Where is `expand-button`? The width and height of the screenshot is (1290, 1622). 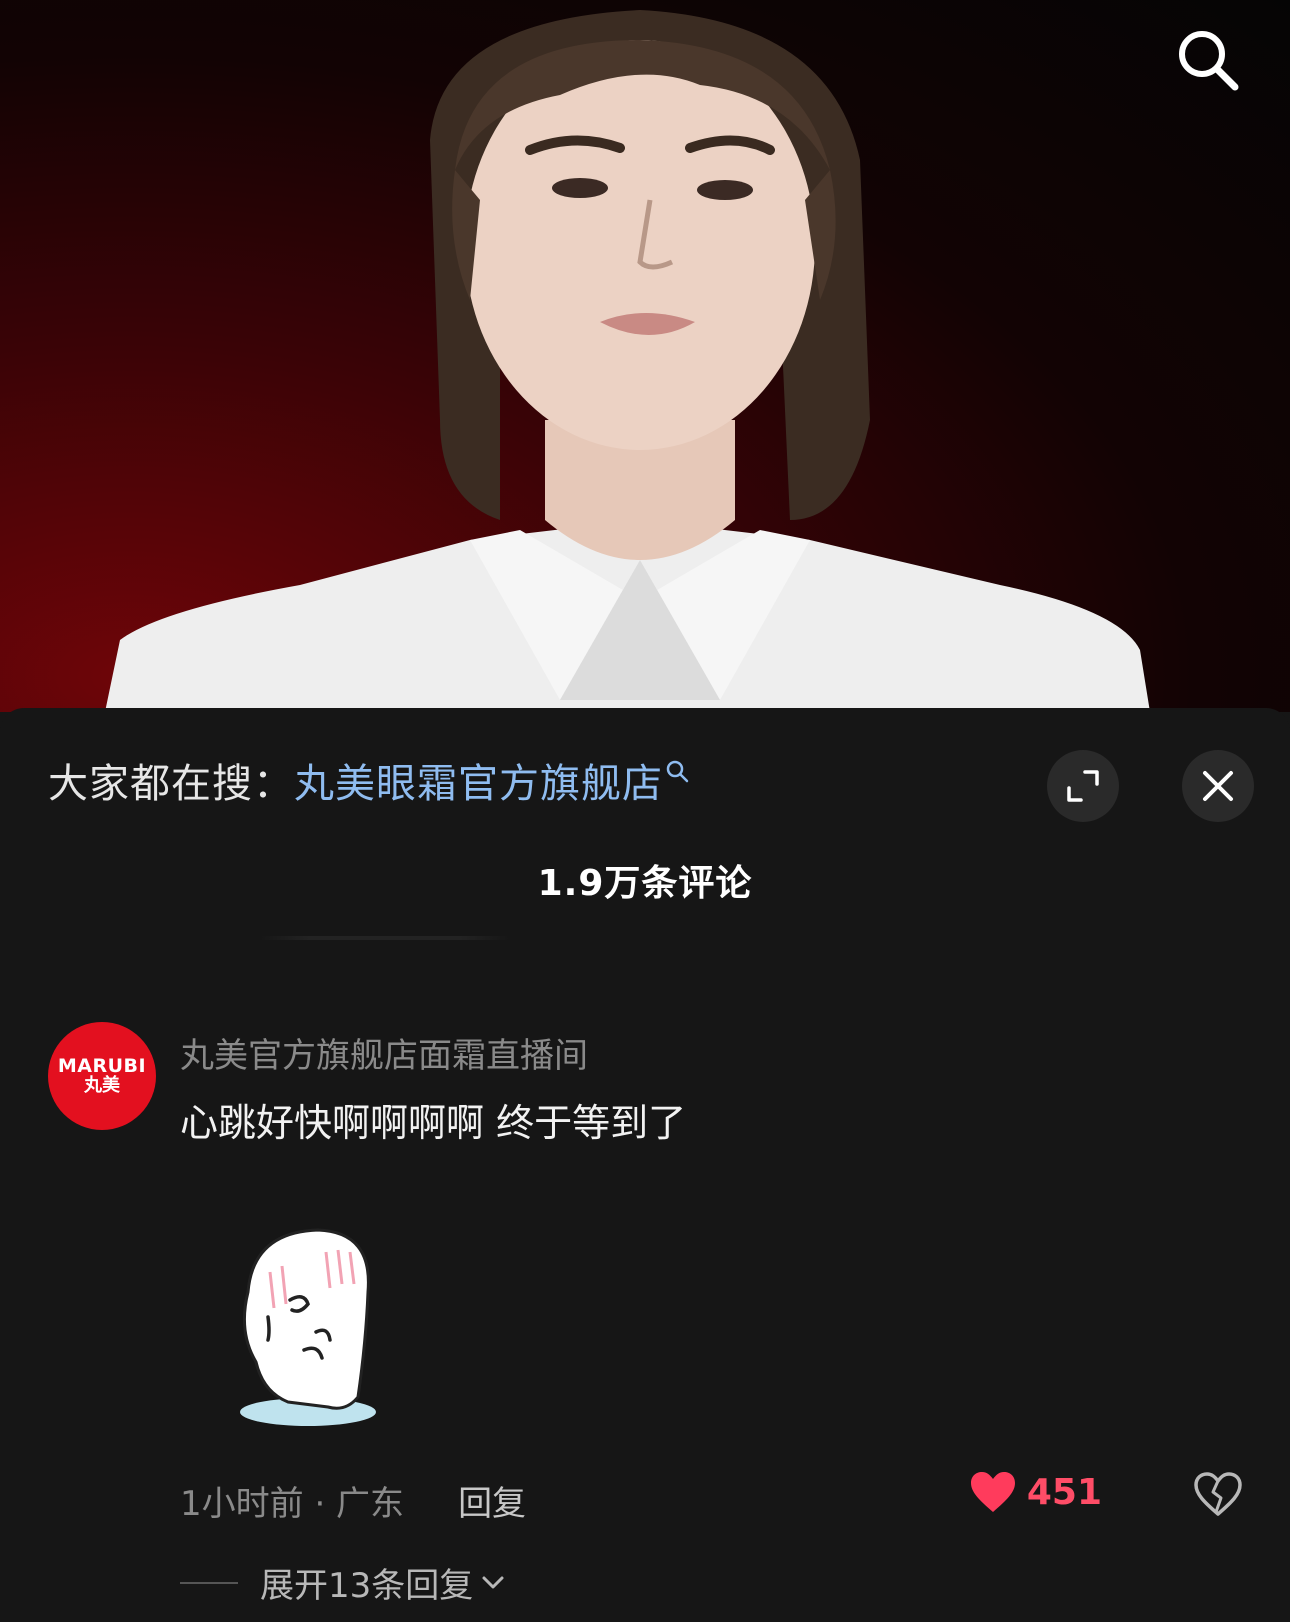
expand-button is located at coordinates (1083, 786).